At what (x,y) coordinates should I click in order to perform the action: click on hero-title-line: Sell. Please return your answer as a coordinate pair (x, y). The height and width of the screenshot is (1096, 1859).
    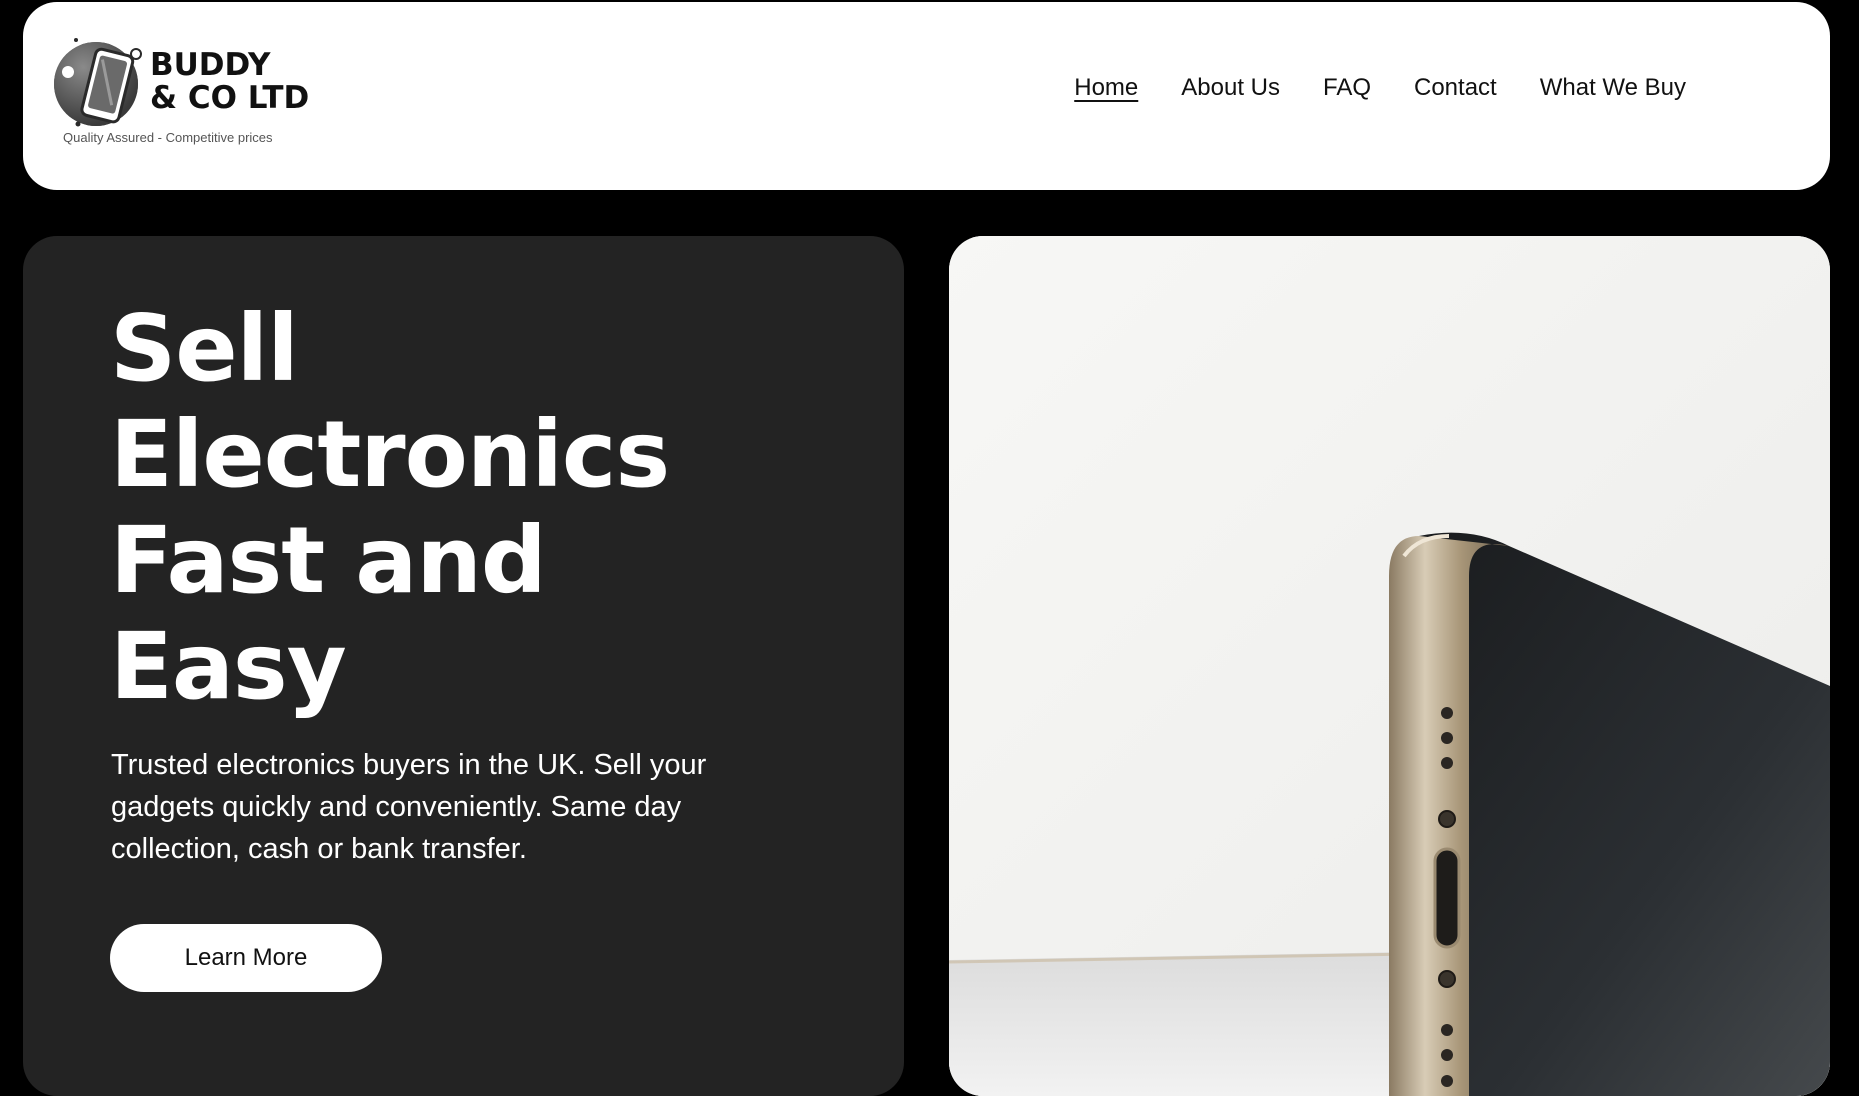
    Looking at the image, I should click on (204, 348).